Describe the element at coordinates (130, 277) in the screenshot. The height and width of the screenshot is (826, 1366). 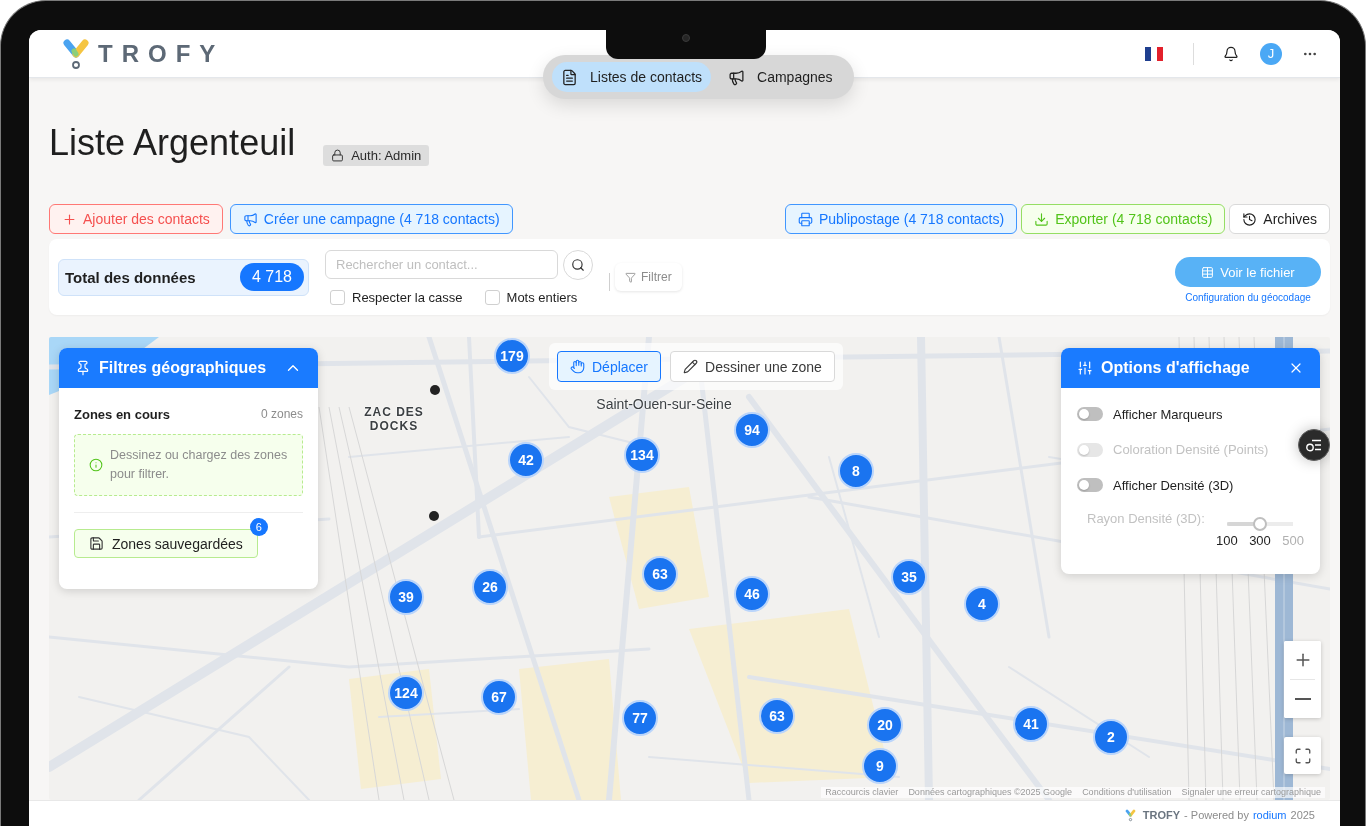
I see `total-label: Total des données` at that location.